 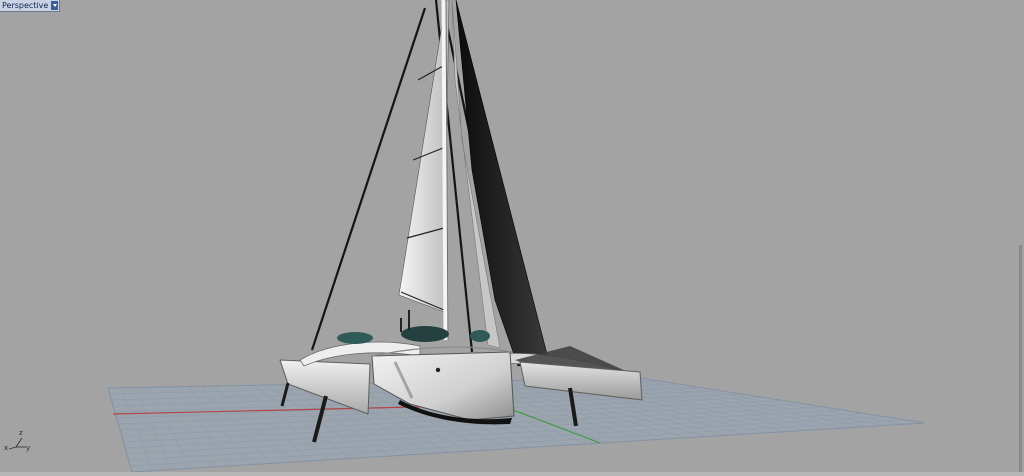 What do you see at coordinates (445, 170) in the screenshot?
I see `mast` at bounding box center [445, 170].